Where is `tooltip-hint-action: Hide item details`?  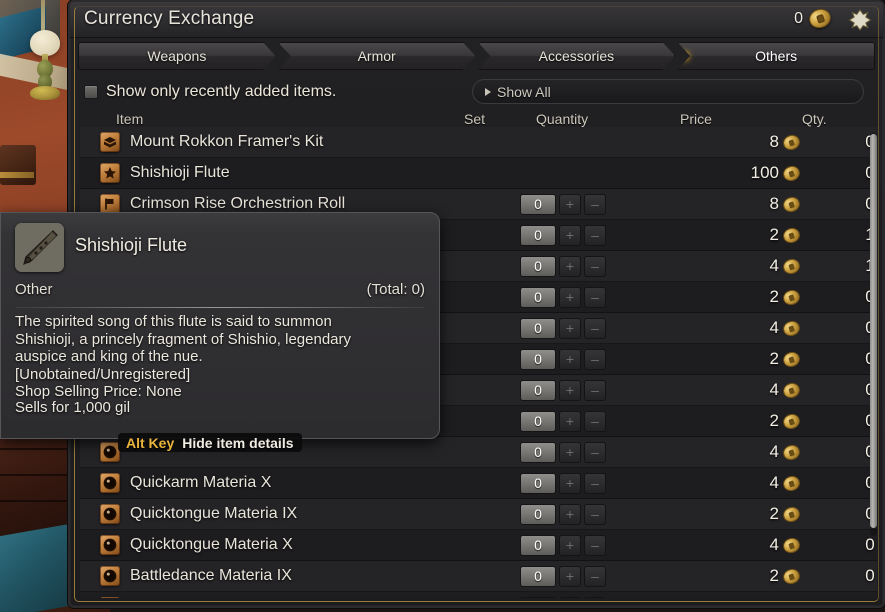 tooltip-hint-action: Hide item details is located at coordinates (238, 442).